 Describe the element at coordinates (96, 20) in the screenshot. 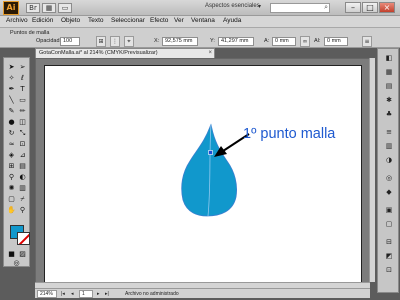

I see `menu-texto: Texto` at that location.